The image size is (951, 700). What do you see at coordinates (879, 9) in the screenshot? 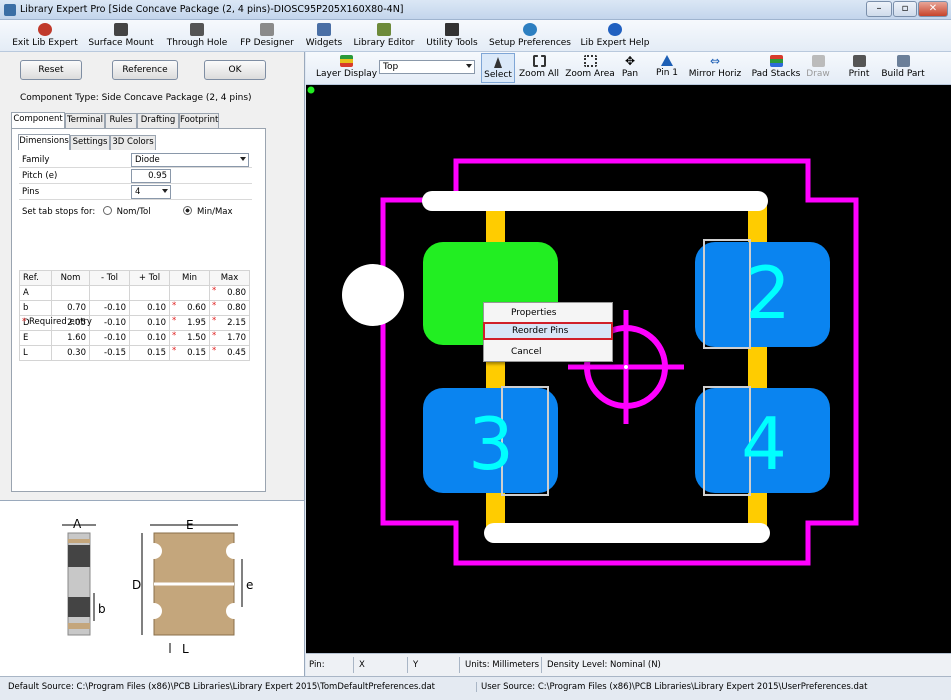
I see `minimize-button: –` at bounding box center [879, 9].